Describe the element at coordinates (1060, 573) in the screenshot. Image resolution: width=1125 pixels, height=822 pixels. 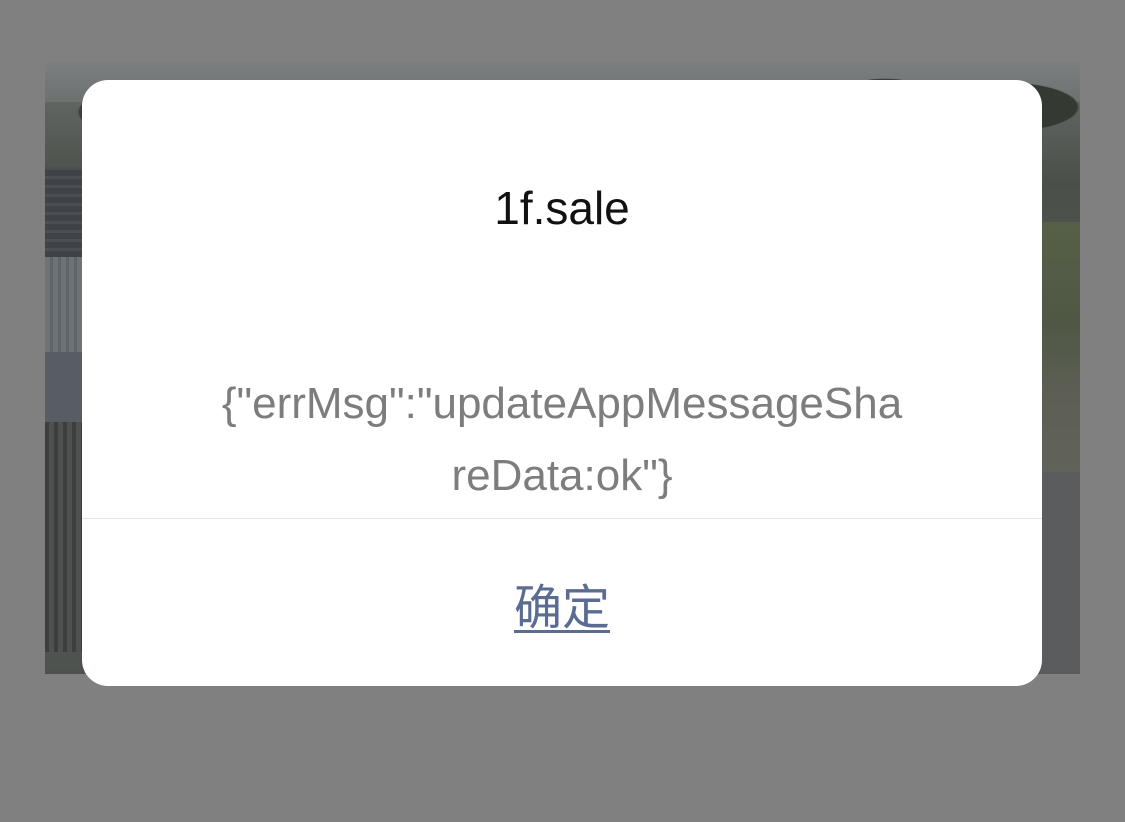
I see `photo-road` at that location.